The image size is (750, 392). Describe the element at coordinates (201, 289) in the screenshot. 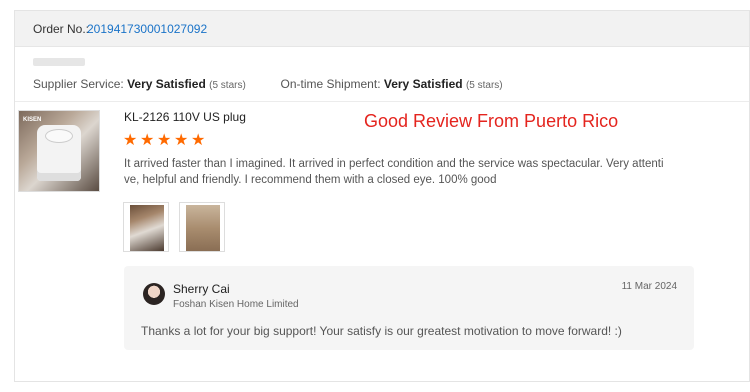

I see `reply-author-name: Sherry Cai` at that location.